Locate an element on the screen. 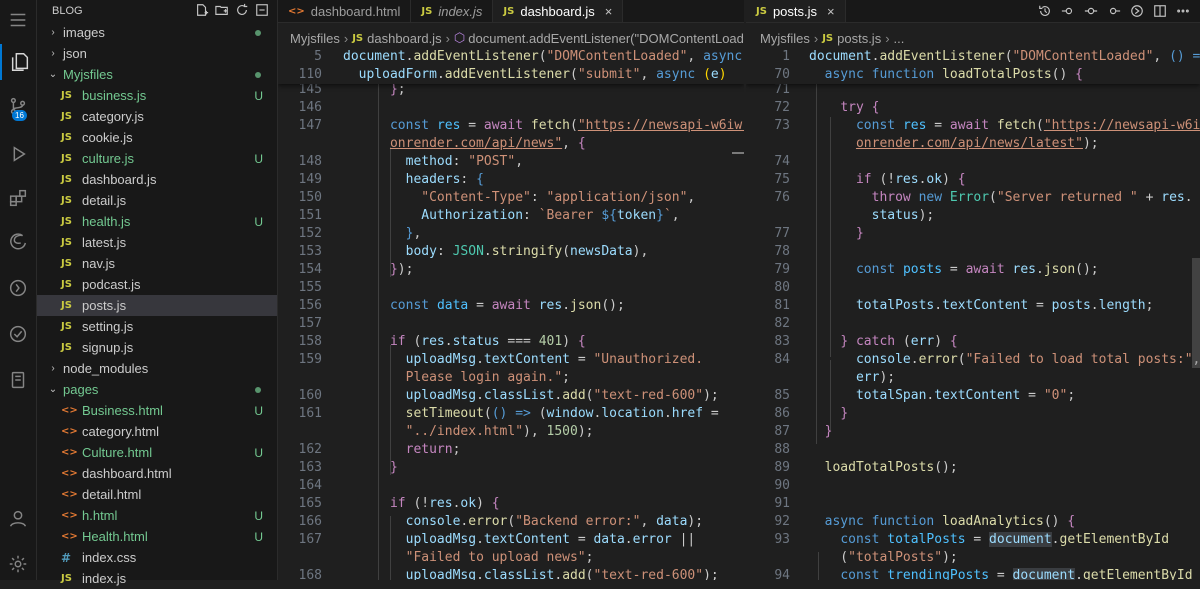 Image resolution: width=1200 pixels, height=589 pixels. tree-file: JS setting.js is located at coordinates (157, 326).